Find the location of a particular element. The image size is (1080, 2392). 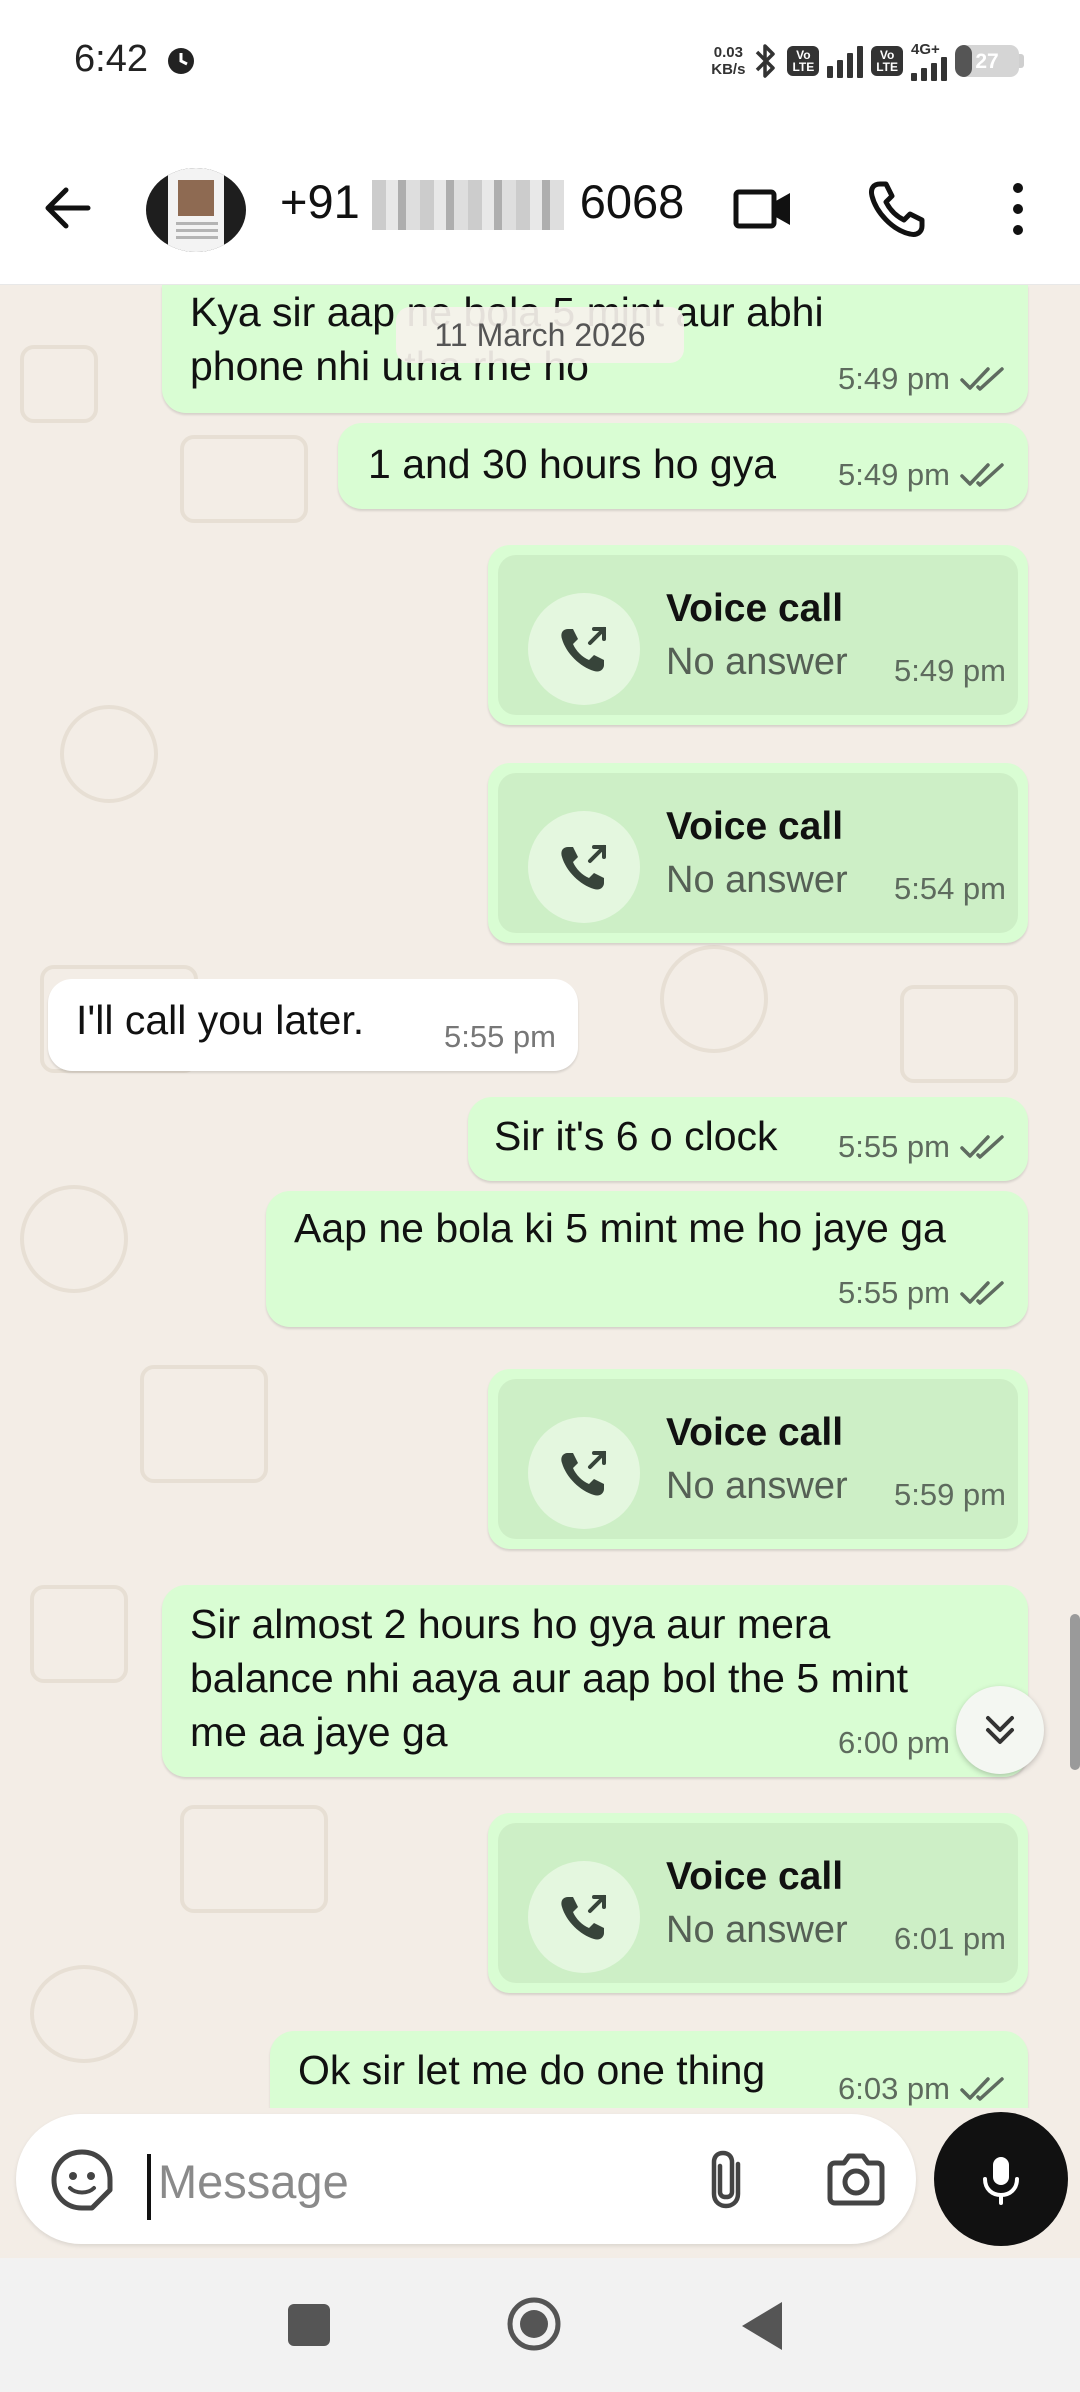

text-cursor is located at coordinates (149, 2187).